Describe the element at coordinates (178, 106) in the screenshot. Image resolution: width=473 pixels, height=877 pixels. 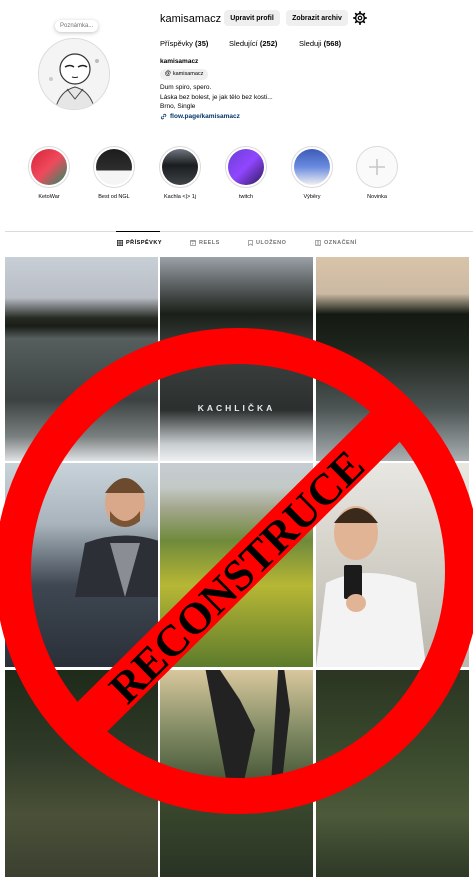
I see `bio-line: Brno, Single` at that location.